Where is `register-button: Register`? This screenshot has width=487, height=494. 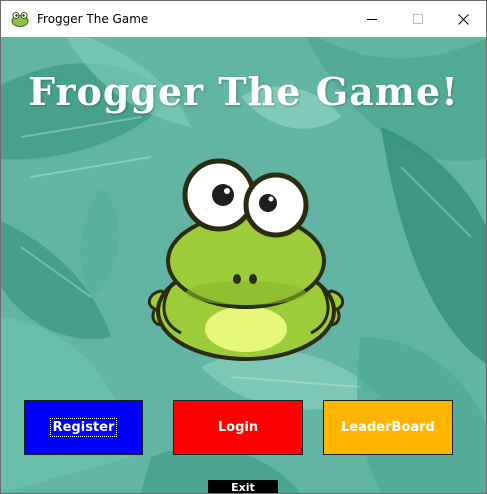 register-button: Register is located at coordinates (83, 427).